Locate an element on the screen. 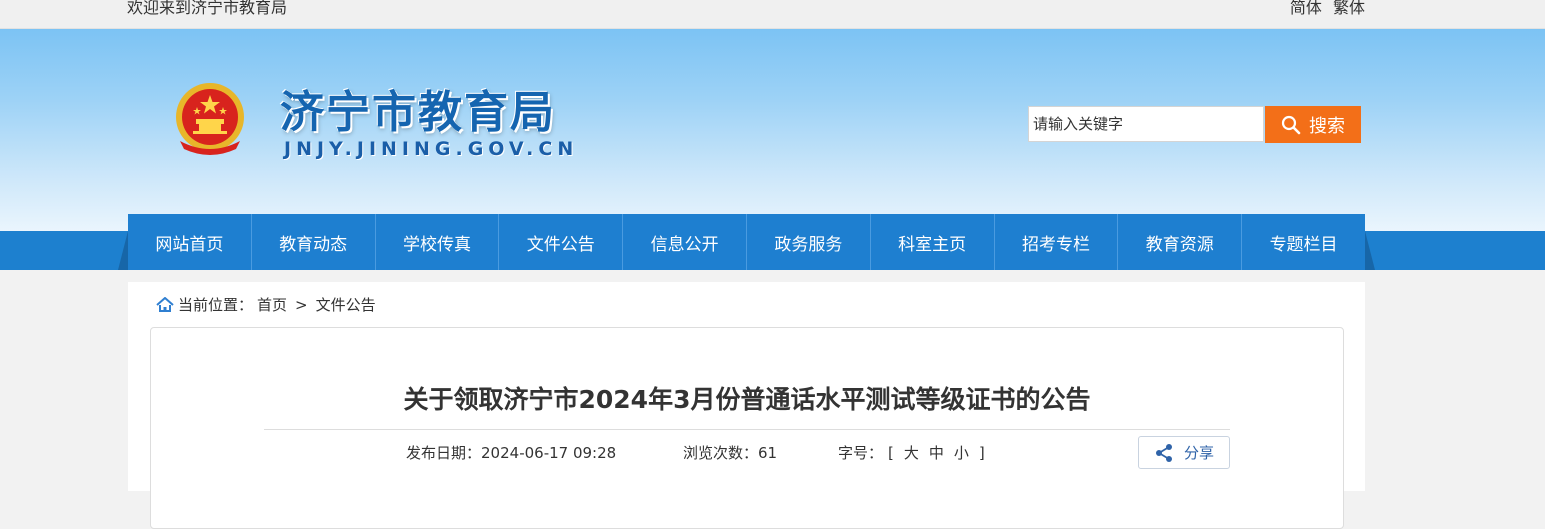 This screenshot has height=529, width=1545. welcome-text: 欢迎来到济宁市教育局 is located at coordinates (207, 8).